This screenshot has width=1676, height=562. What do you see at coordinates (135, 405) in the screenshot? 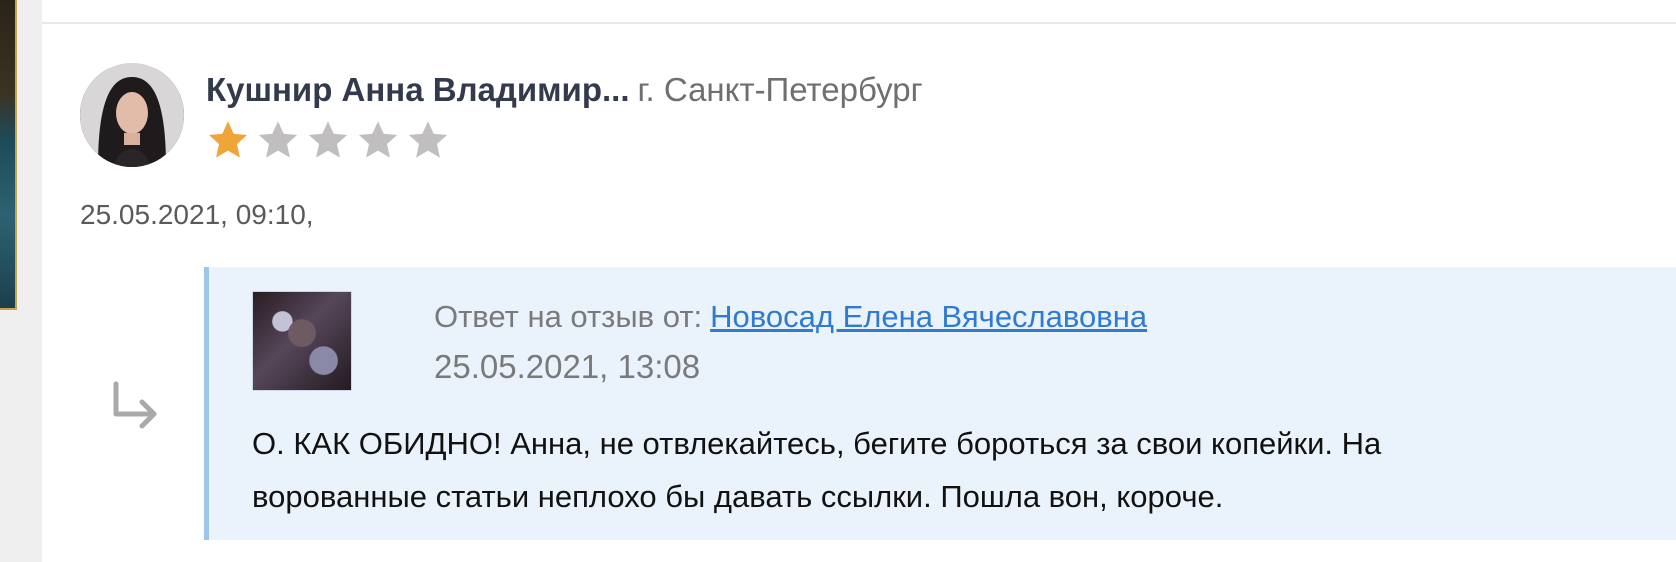
I see `reply-arrow-icon` at bounding box center [135, 405].